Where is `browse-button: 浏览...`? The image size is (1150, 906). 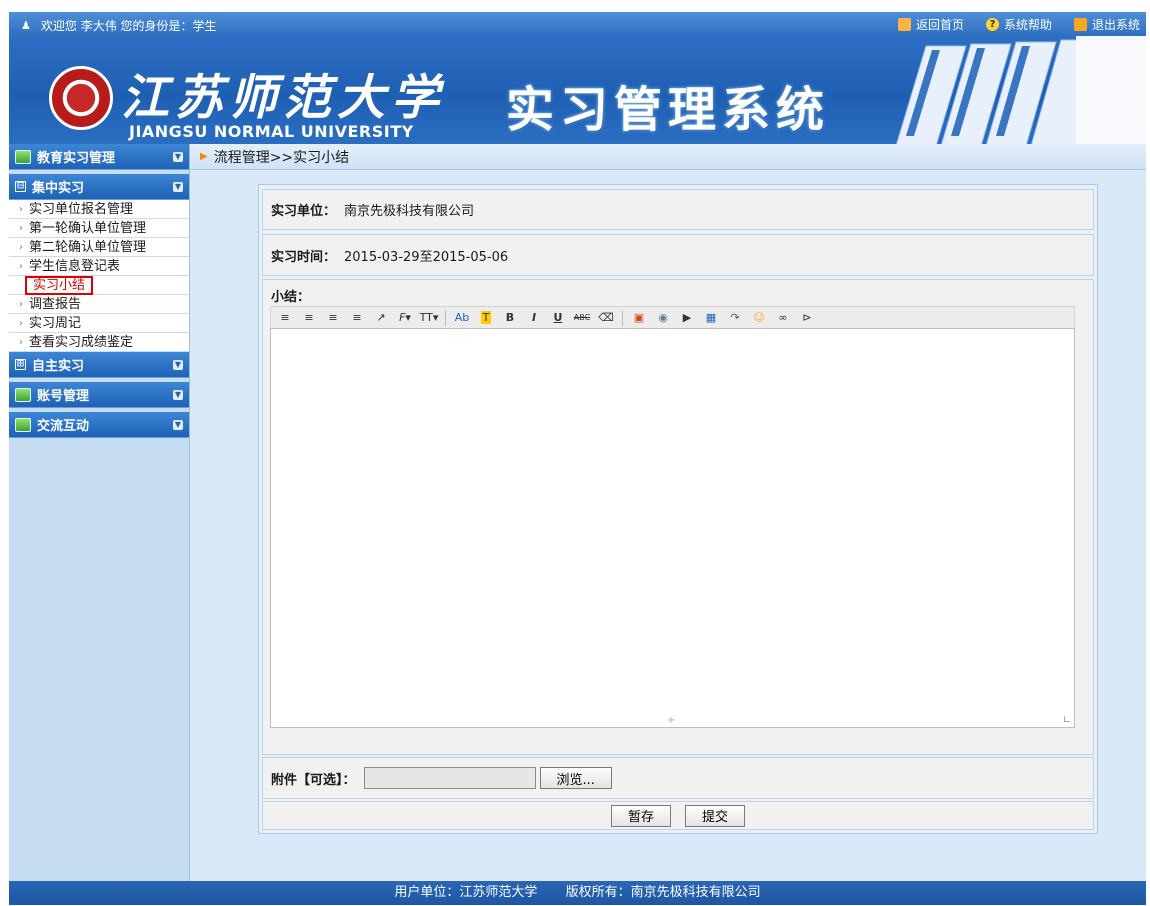 browse-button: 浏览... is located at coordinates (575, 778).